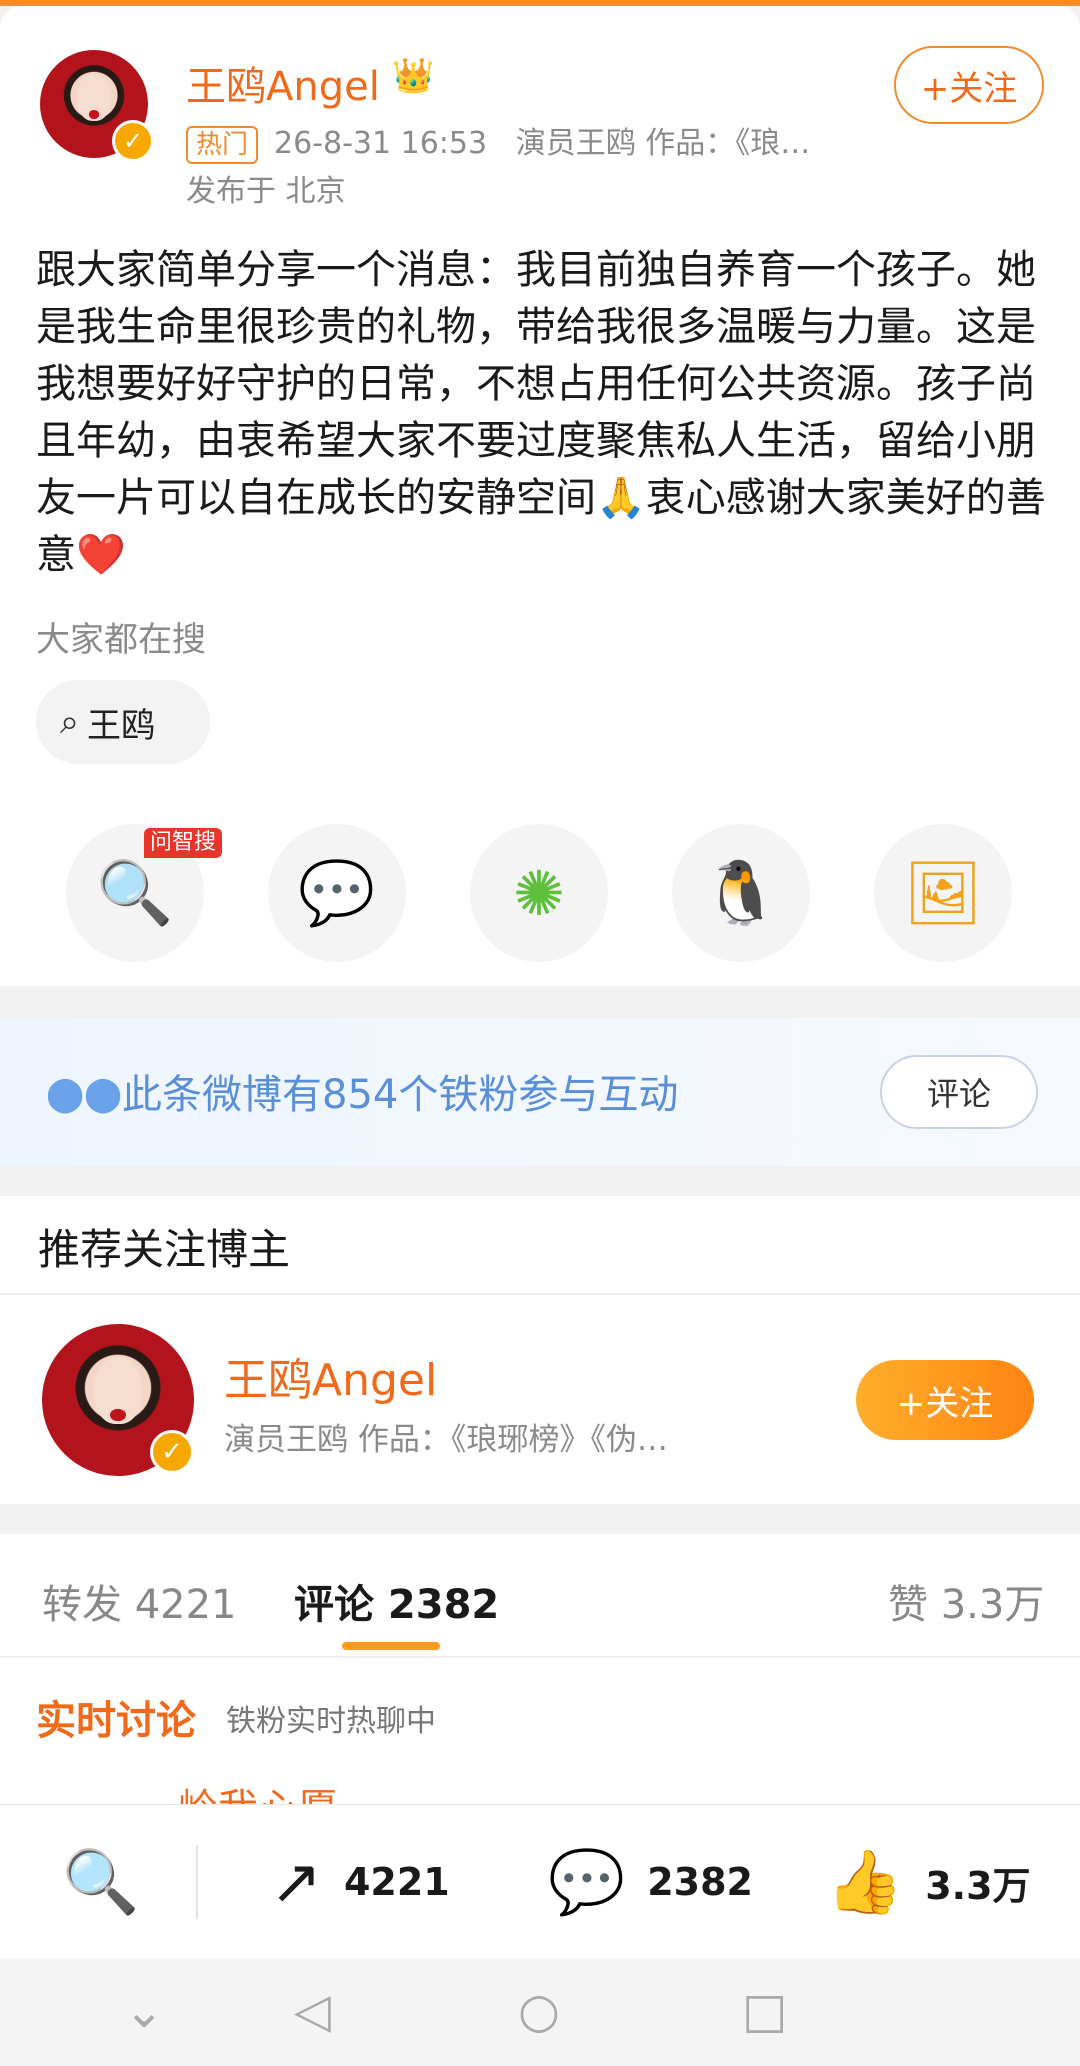  Describe the element at coordinates (312, 2011) in the screenshot. I see `nav-back-icon: ◁` at that location.